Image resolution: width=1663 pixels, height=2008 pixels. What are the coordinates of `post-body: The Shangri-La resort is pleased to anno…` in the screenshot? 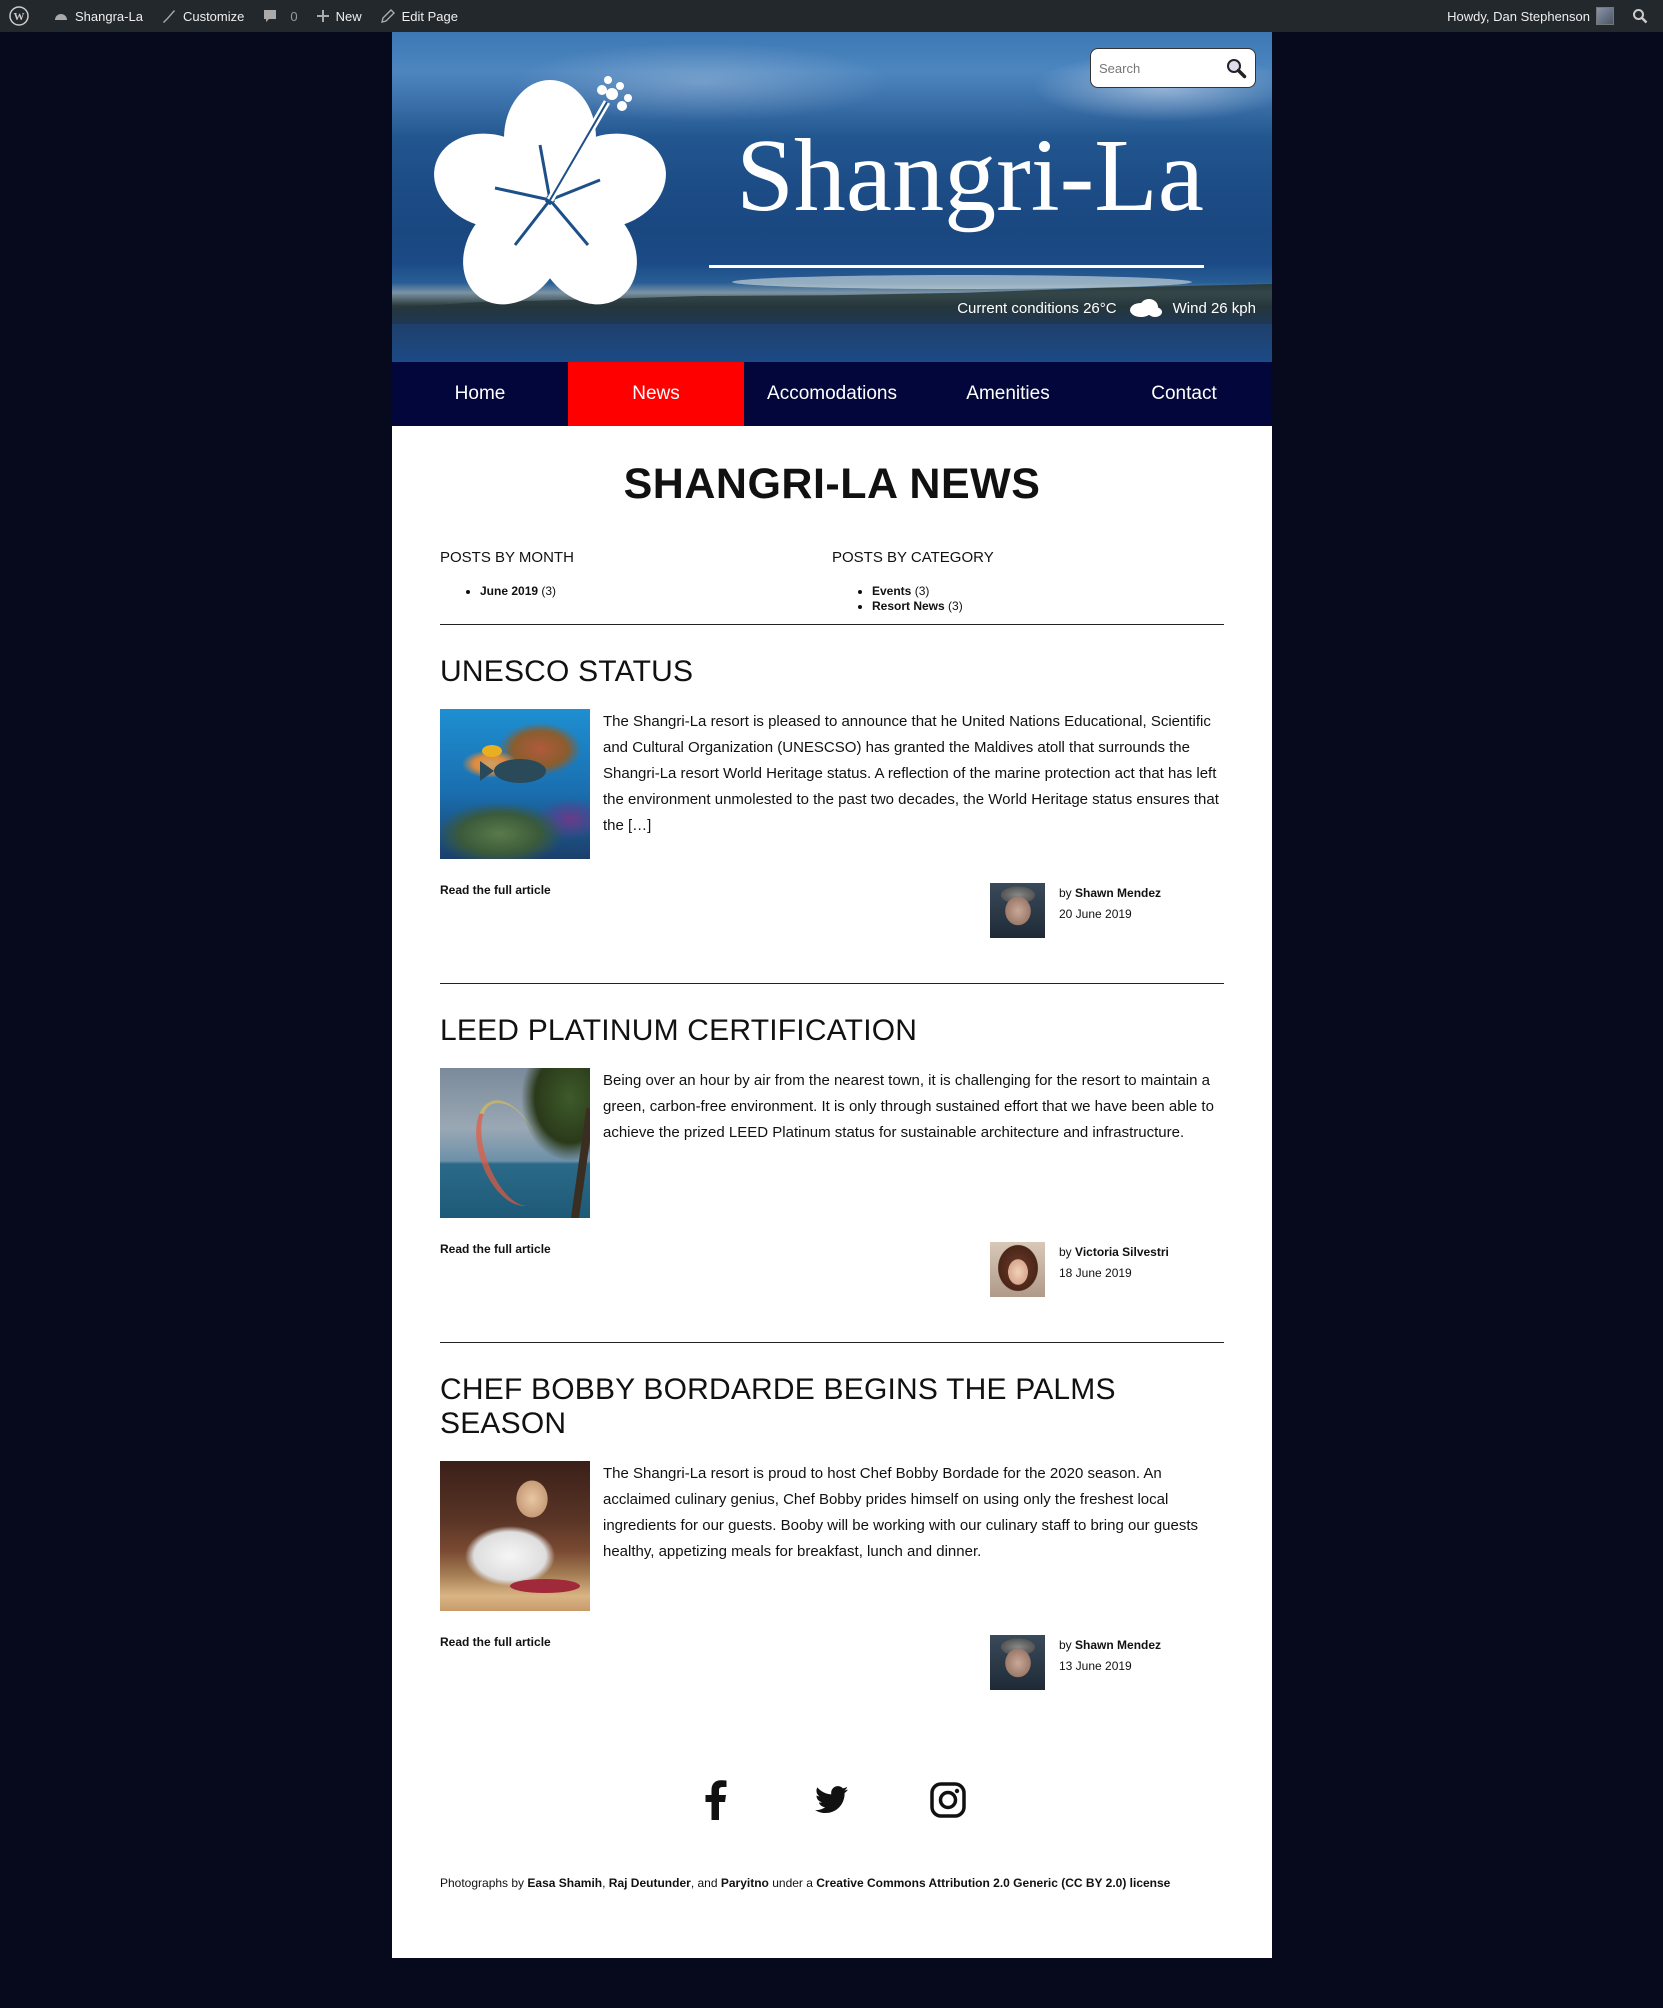 It's located at (832, 784).